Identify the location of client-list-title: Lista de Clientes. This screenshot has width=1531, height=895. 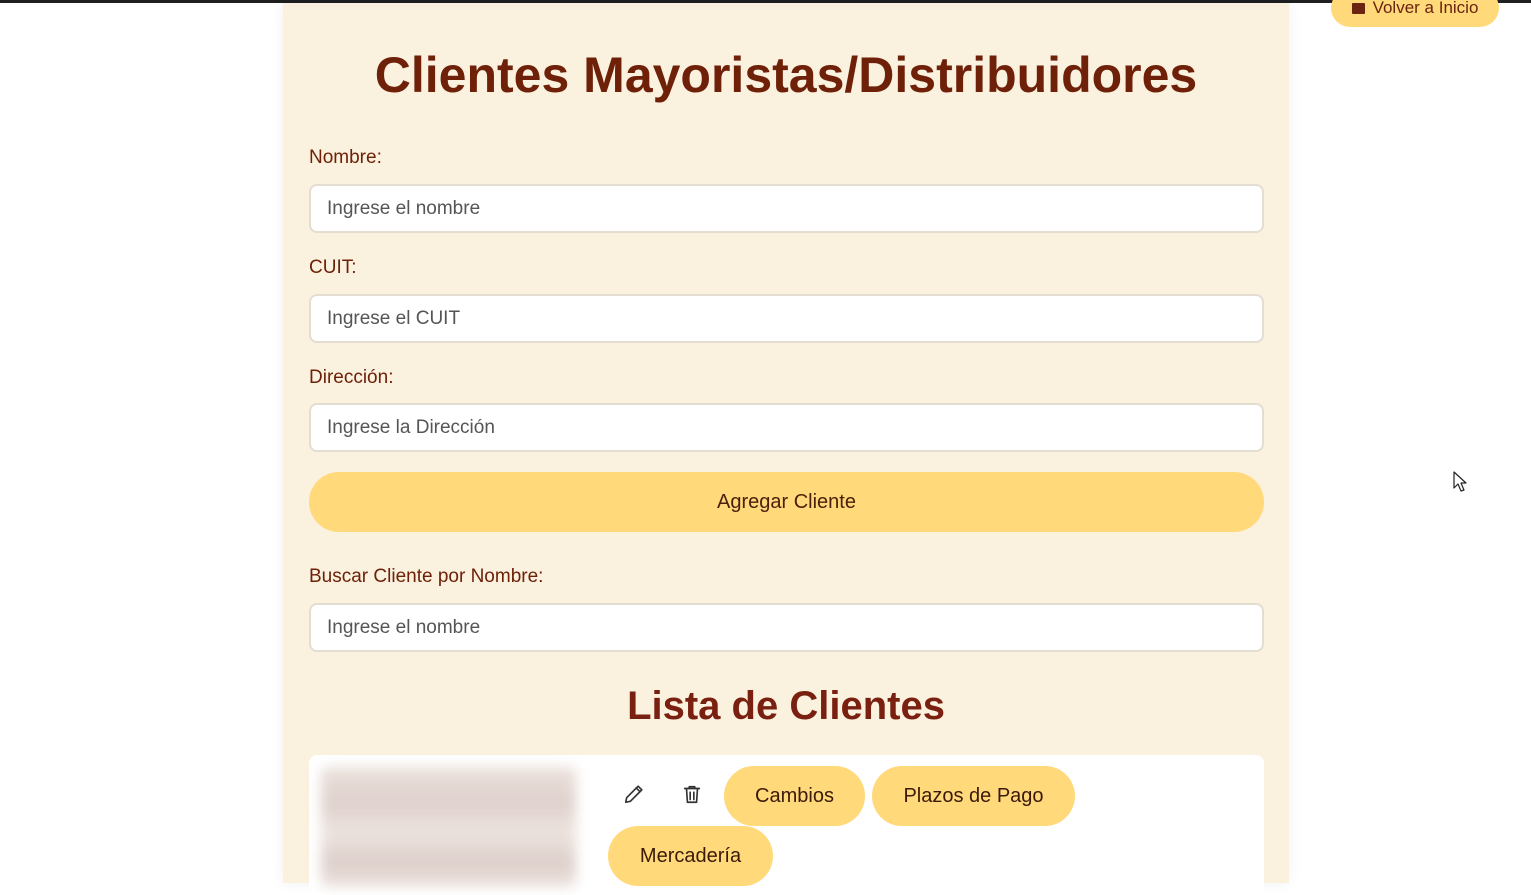
(786, 706).